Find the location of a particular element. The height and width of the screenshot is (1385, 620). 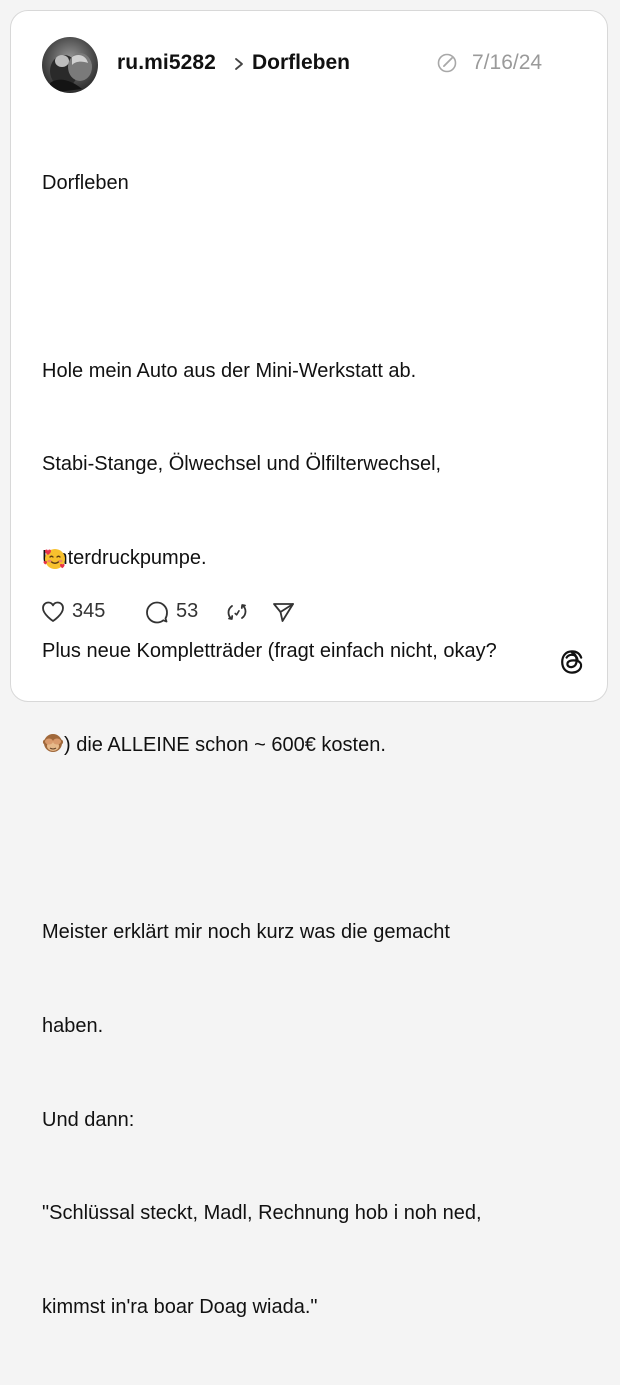

comment-bubble-icon is located at coordinates (157, 612).